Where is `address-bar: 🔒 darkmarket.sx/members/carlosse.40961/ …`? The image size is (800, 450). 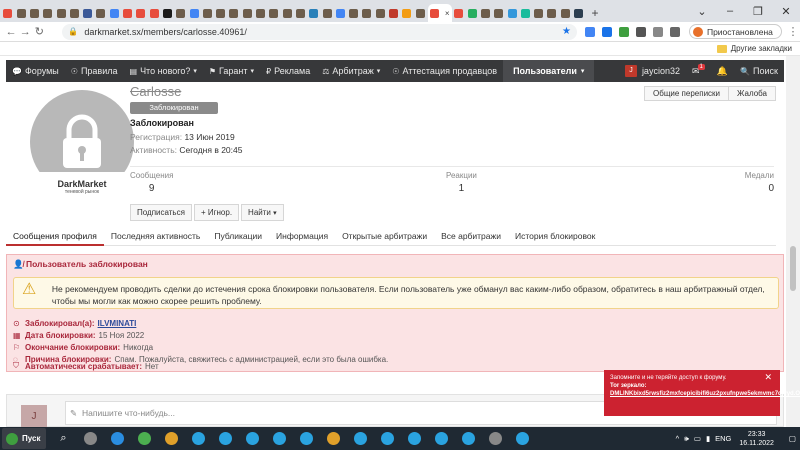 address-bar: 🔒 darkmarket.sx/members/carlosse.40961/ … is located at coordinates (319, 31).